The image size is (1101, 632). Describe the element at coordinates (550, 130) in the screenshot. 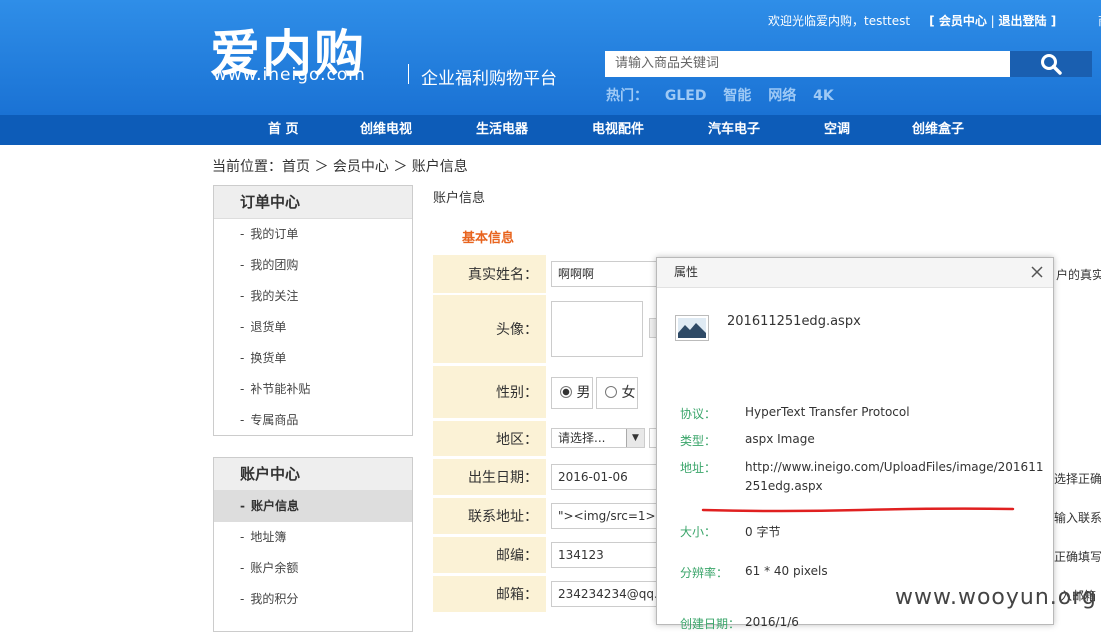

I see `main-nav: 首 页 创维电视 生活电器 电视配件 汽车电子 空调 创维盒子` at that location.